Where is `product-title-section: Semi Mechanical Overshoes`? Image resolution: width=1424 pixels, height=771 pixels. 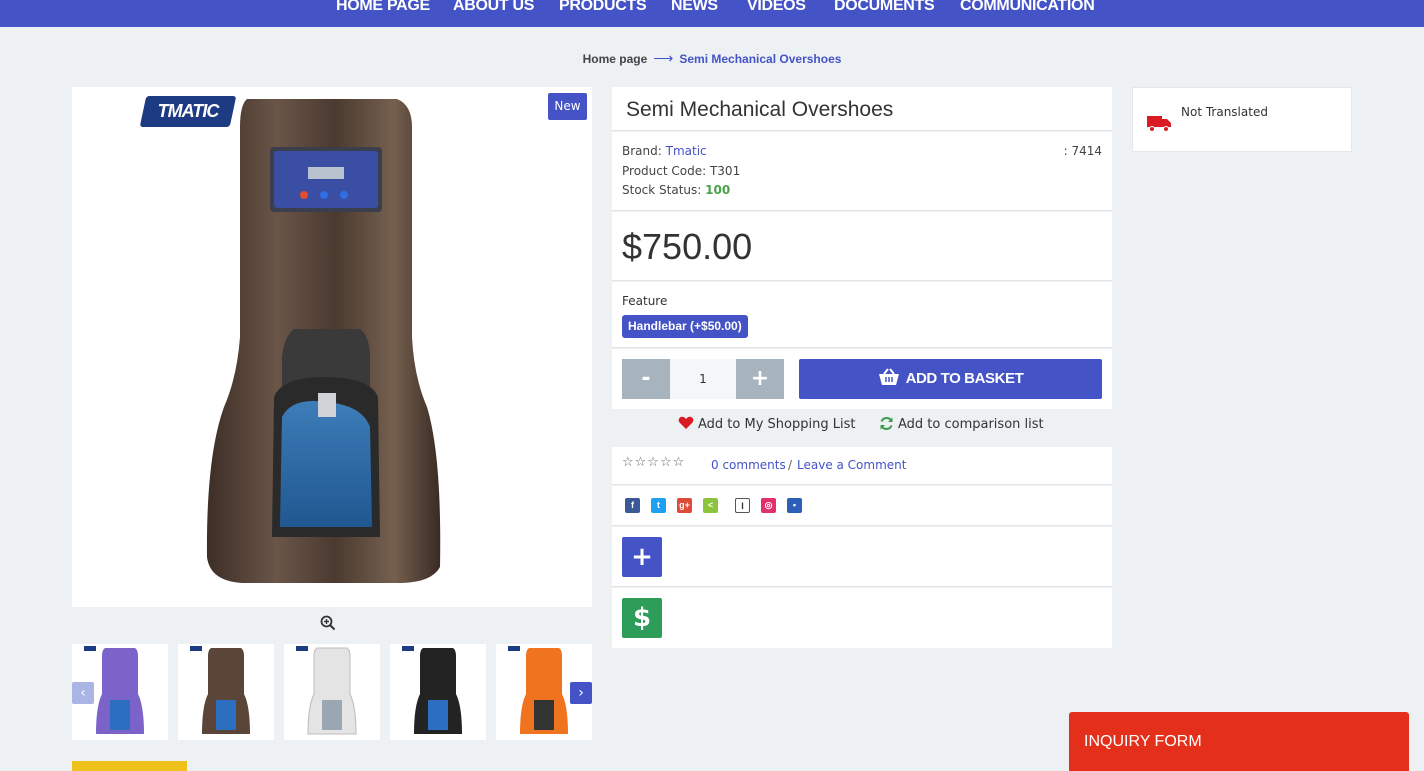 product-title-section: Semi Mechanical Overshoes is located at coordinates (862, 109).